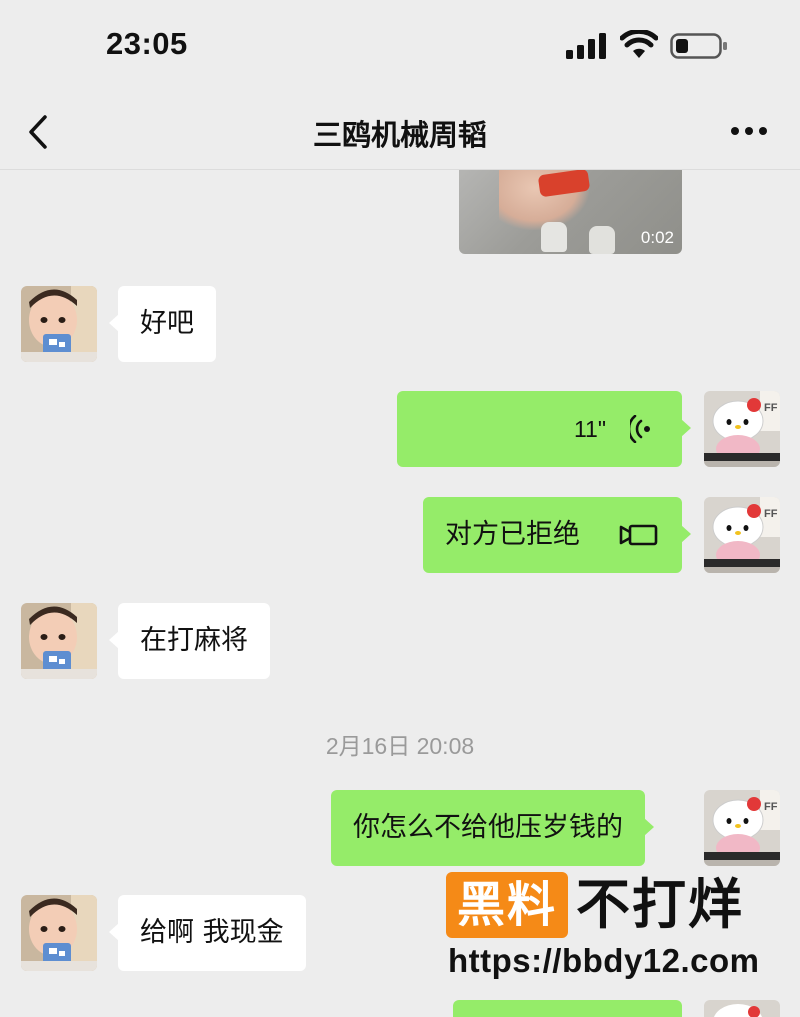 The width and height of the screenshot is (800, 1017). I want to click on chat-header: 三鸥机械周韬, so click(400, 131).